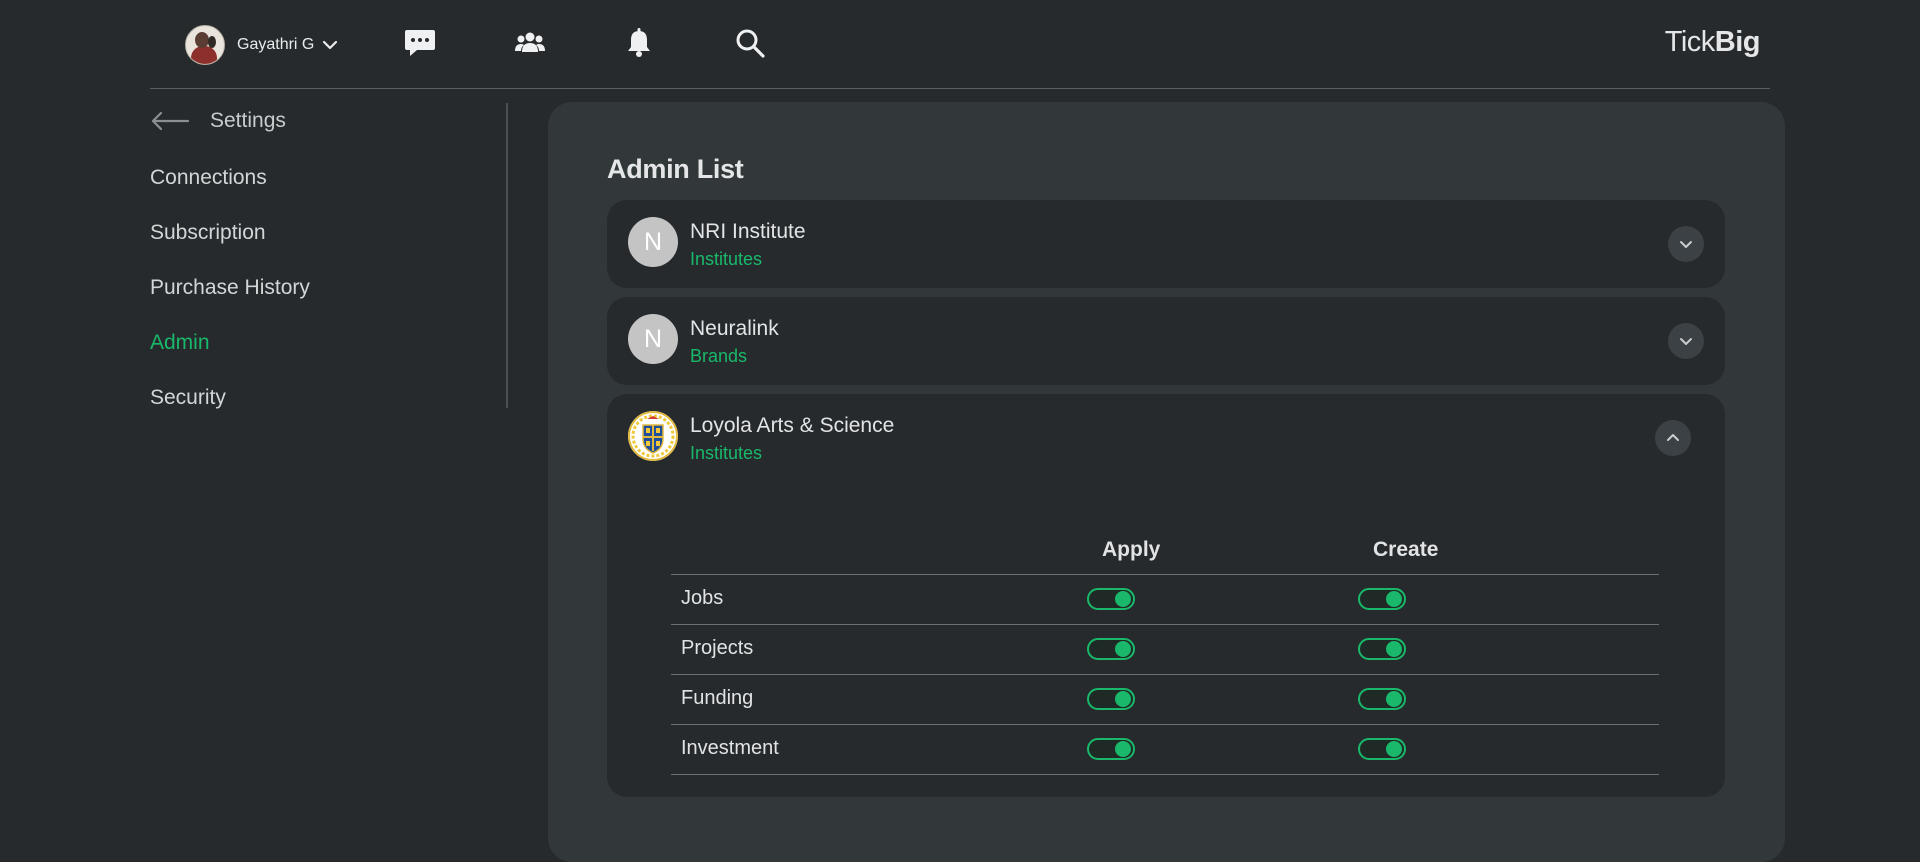  What do you see at coordinates (1131, 549) in the screenshot?
I see `column-apply: Apply` at bounding box center [1131, 549].